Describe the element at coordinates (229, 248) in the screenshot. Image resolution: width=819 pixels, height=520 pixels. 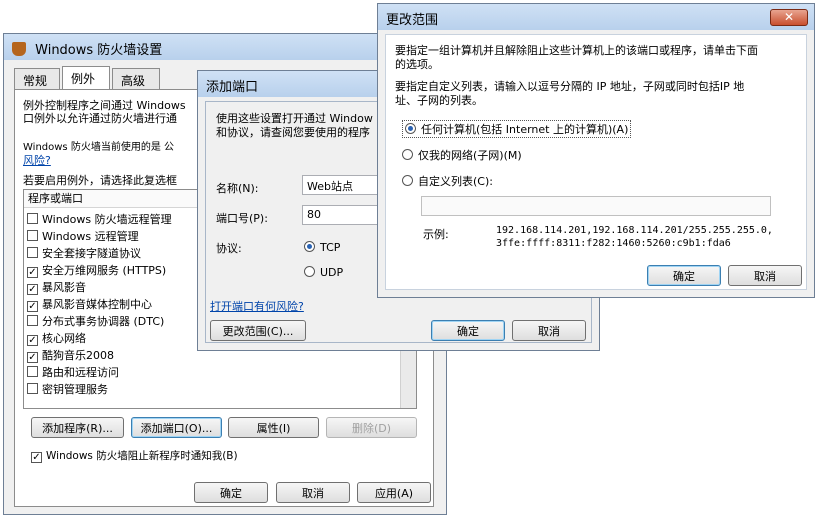
I see `protocol-label: 协议:` at that location.